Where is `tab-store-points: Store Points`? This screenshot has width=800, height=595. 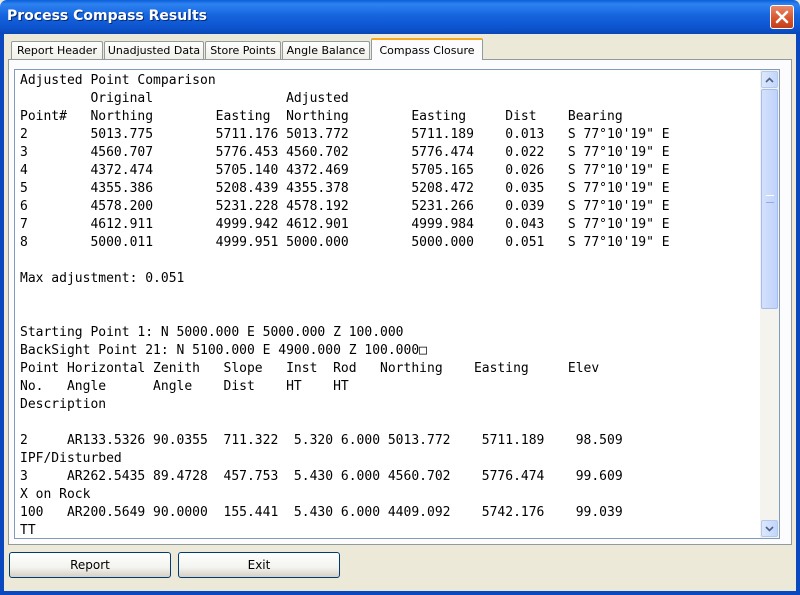
tab-store-points: Store Points is located at coordinates (243, 50).